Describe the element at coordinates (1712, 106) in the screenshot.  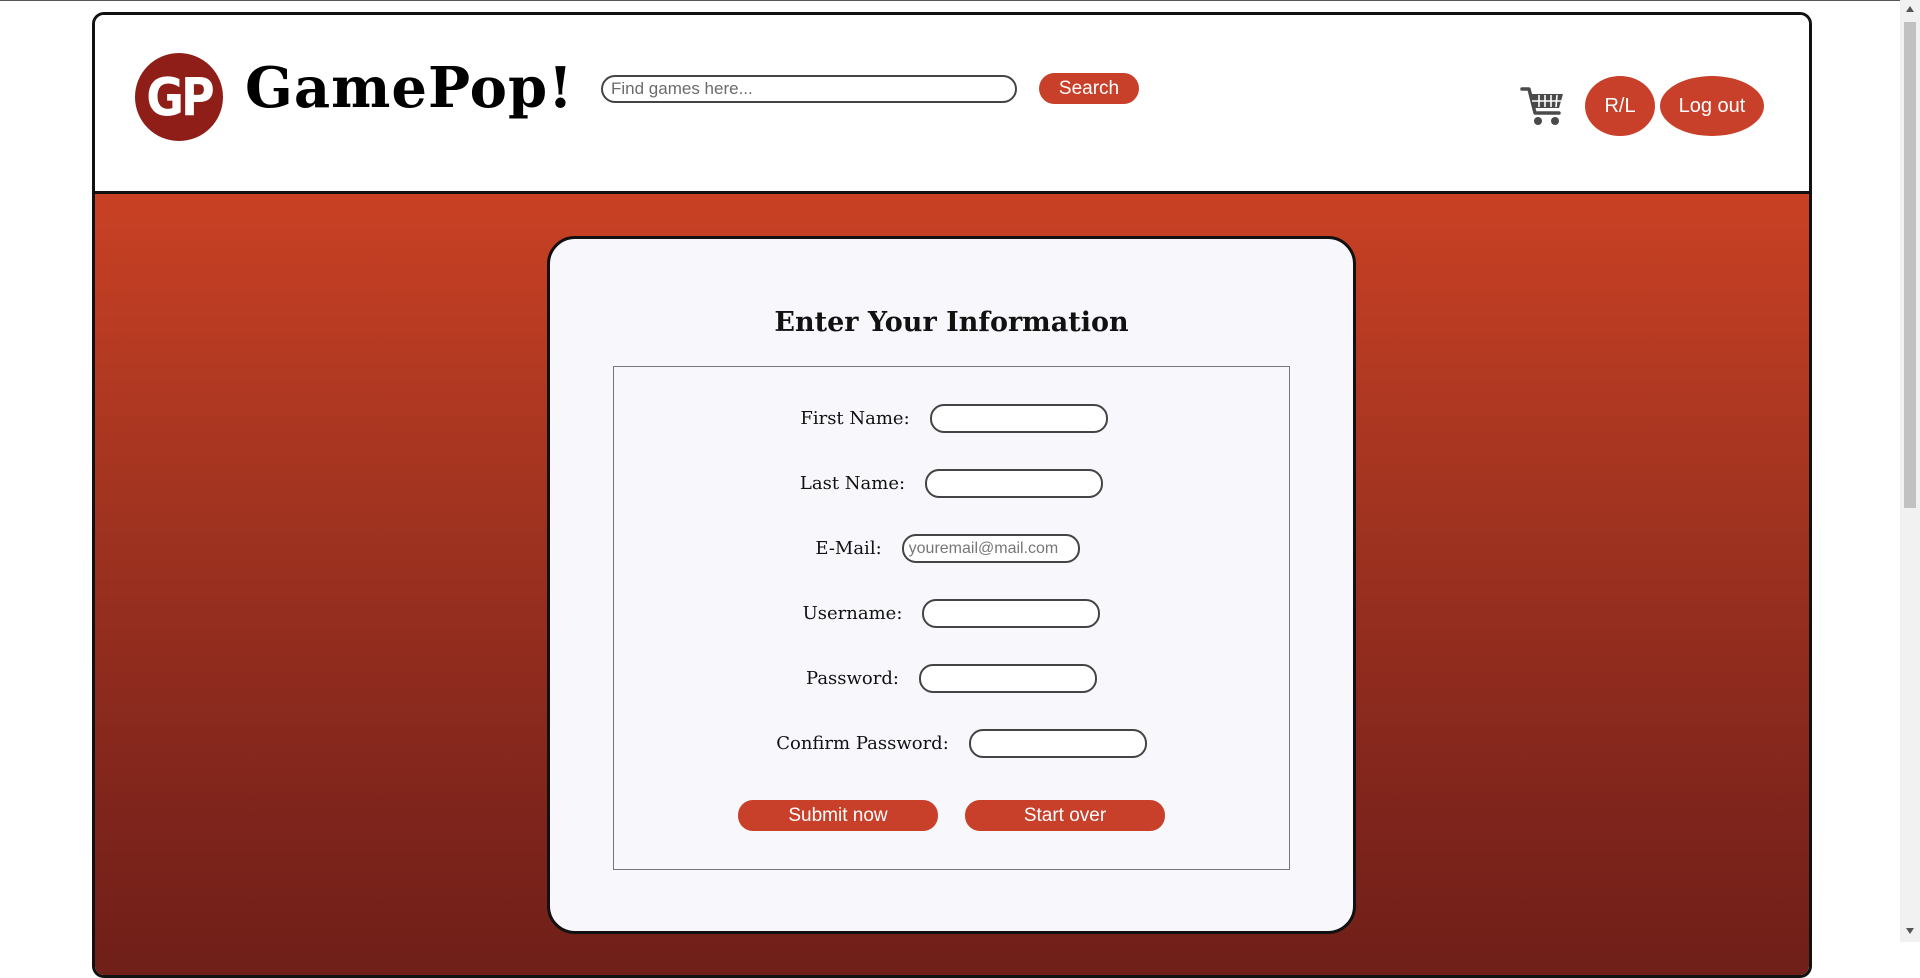
I see `logout-button: Log out` at that location.